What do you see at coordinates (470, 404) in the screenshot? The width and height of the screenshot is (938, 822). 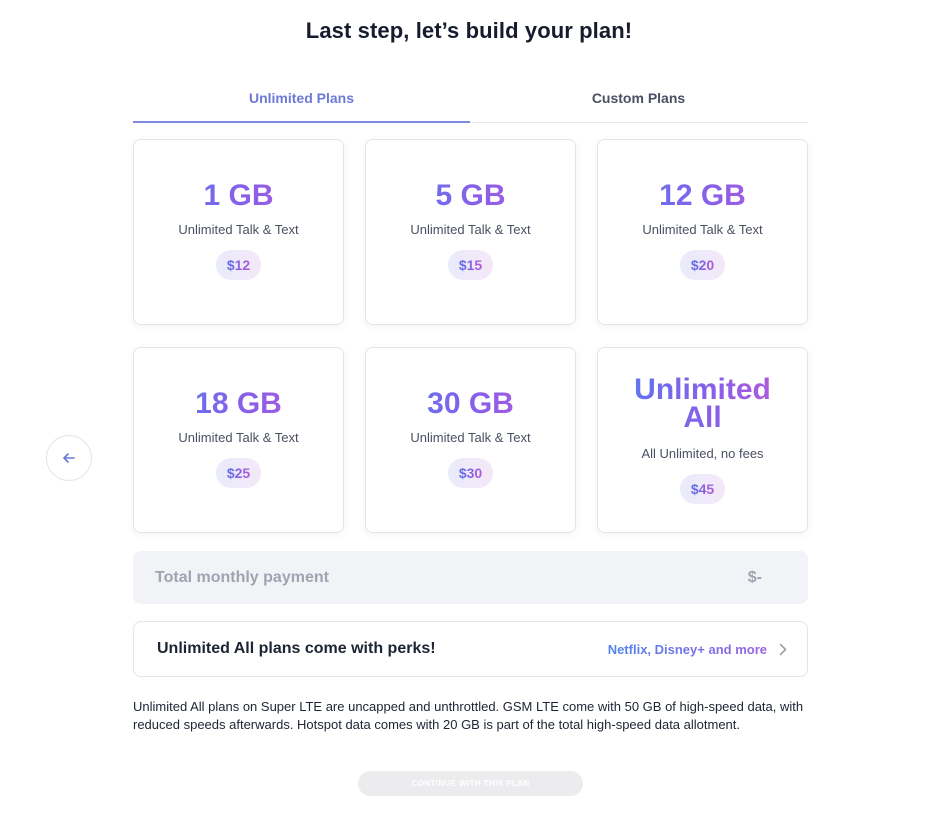 I see `plan-data-amount: 30 GB` at bounding box center [470, 404].